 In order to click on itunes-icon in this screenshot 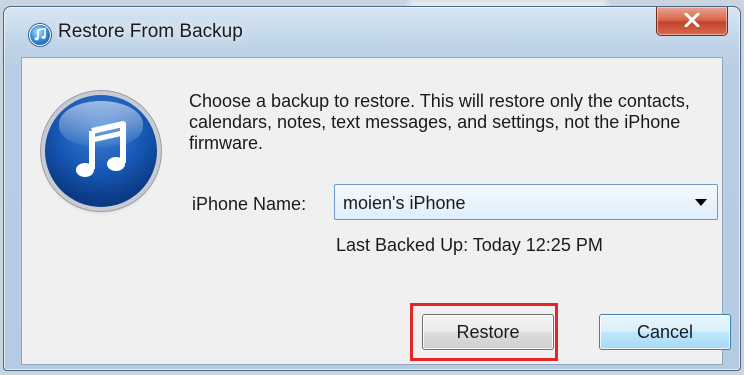, I will do `click(40, 35)`.